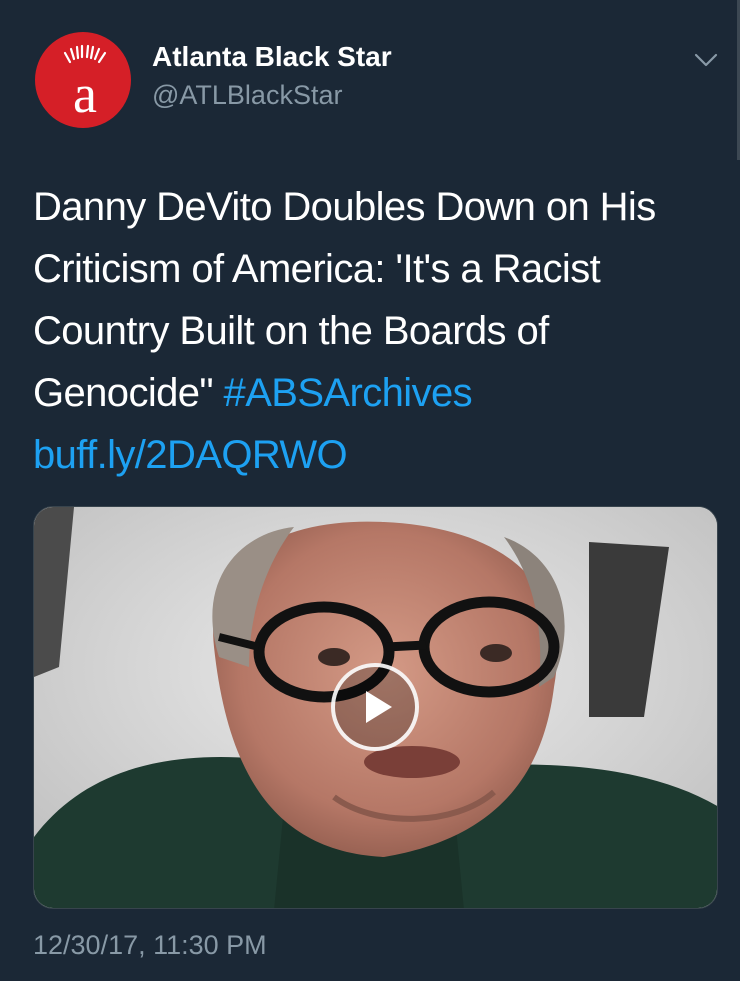  What do you see at coordinates (379, 707) in the screenshot?
I see `play-icon` at bounding box center [379, 707].